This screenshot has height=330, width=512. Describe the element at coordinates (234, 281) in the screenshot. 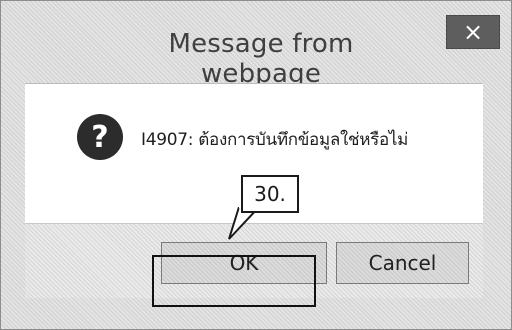

I see `annotation-highlight-box` at that location.